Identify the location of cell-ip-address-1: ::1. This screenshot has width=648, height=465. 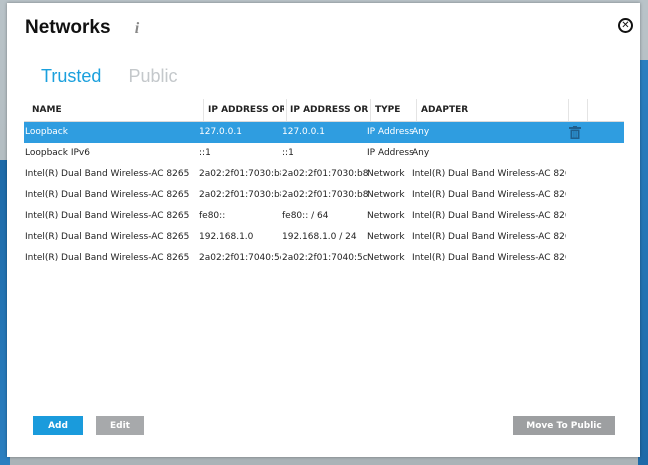
(205, 153).